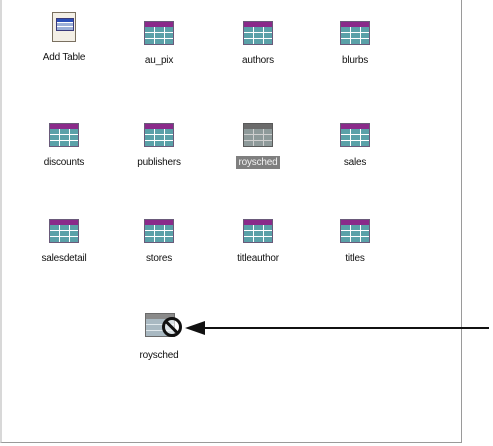 The height and width of the screenshot is (446, 493). Describe the element at coordinates (64, 57) in the screenshot. I see `item-label: Add Table` at that location.